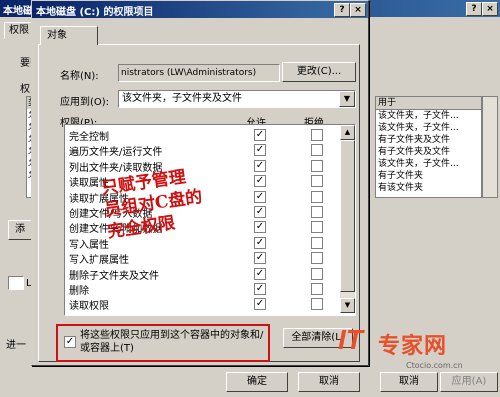  Describe the element at coordinates (342, 10) in the screenshot. I see `help-button: ?` at that location.